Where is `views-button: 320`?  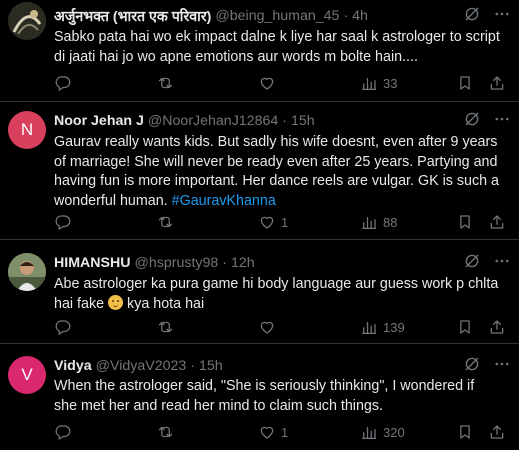
views-button: 320 is located at coordinates (382, 432).